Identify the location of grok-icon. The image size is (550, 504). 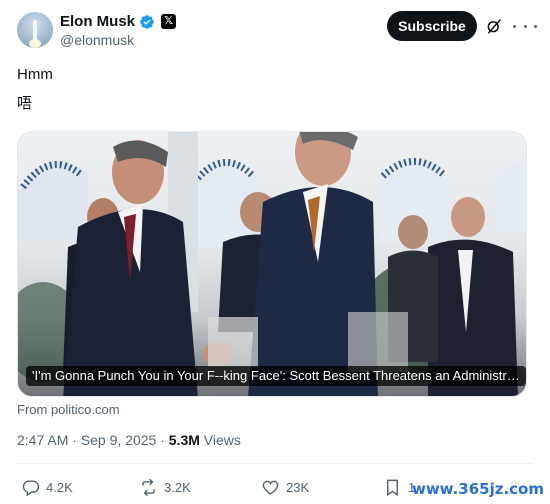
(494, 26).